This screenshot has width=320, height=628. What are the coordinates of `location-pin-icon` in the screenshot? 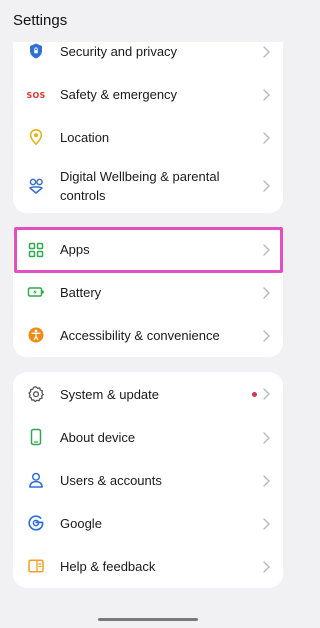 It's located at (36, 137).